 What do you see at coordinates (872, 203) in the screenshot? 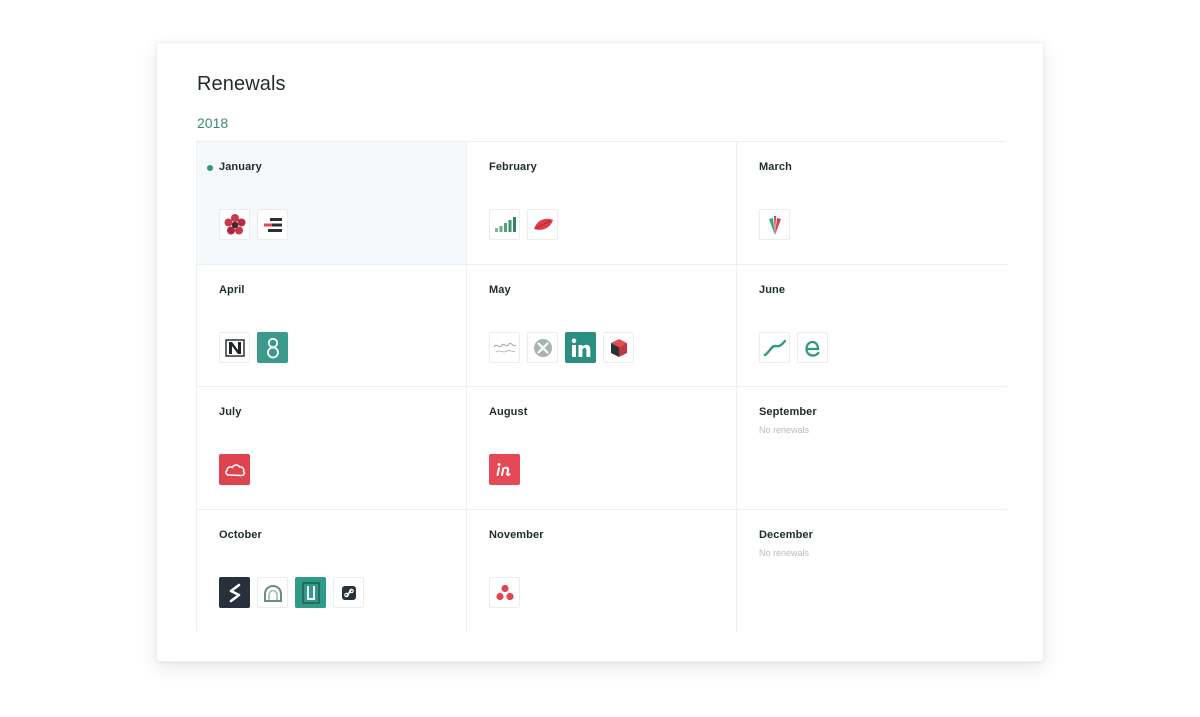
I see `month-cell-march: March` at bounding box center [872, 203].